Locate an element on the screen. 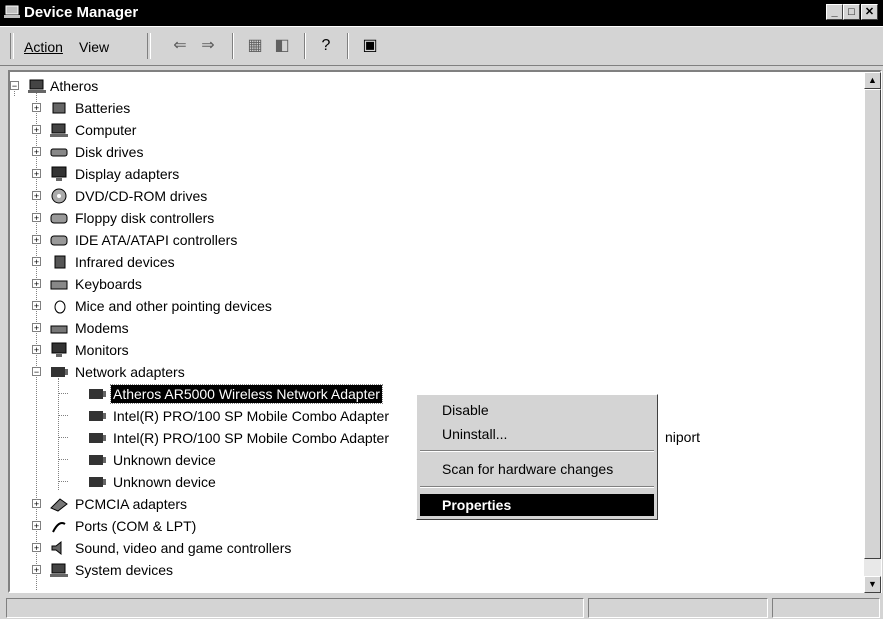 The height and width of the screenshot is (619, 883). title-bar: Device Manager _ □ ✕ is located at coordinates (441, 13).